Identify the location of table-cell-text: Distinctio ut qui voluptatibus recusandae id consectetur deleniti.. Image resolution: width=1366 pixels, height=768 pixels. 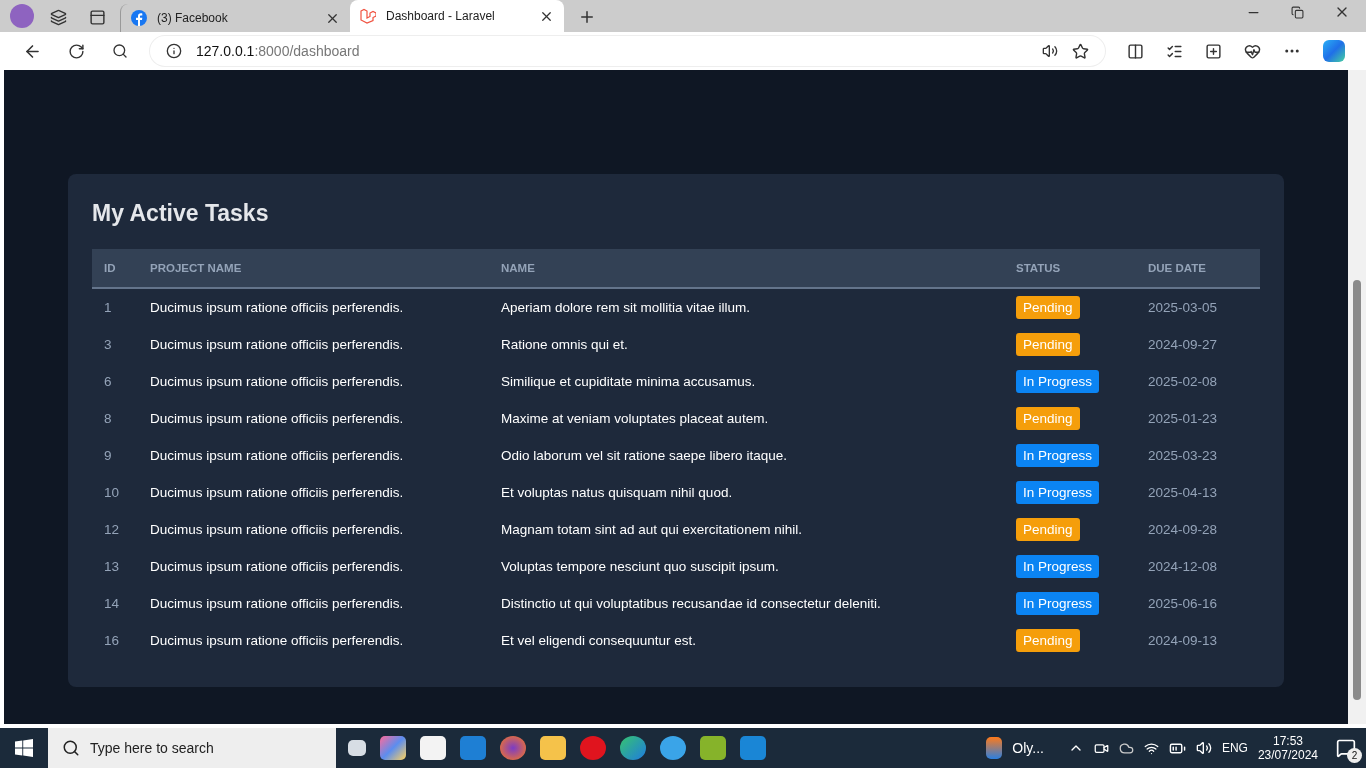
(691, 604).